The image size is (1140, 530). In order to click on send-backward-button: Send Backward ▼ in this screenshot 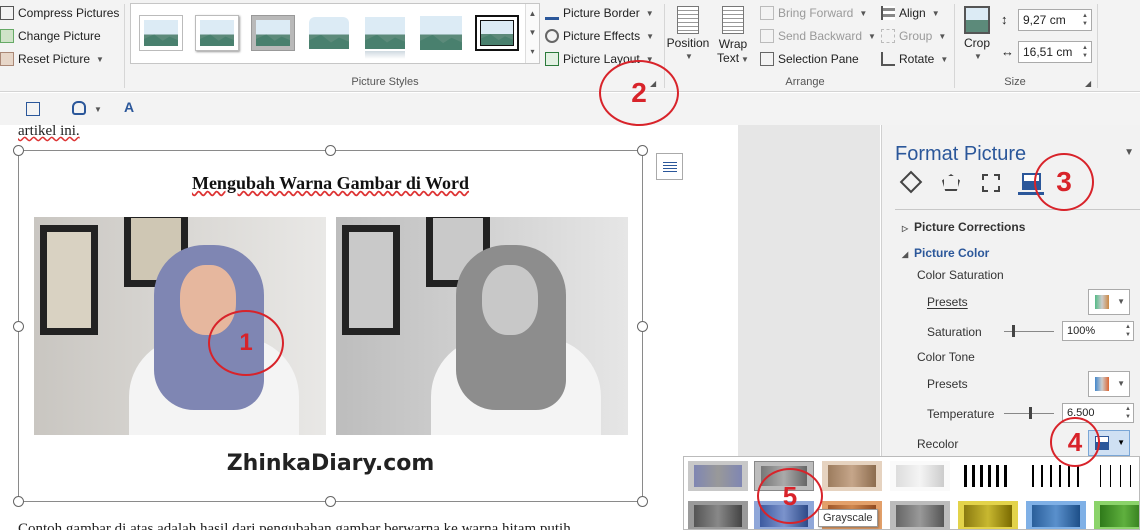, I will do `click(818, 36)`.